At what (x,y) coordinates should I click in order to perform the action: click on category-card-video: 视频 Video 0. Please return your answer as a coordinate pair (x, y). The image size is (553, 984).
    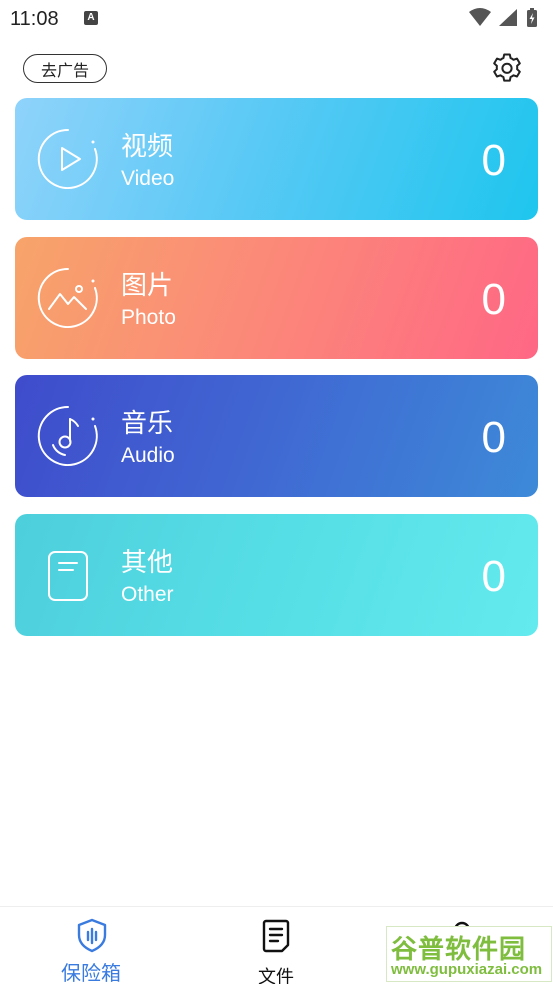
    Looking at the image, I should click on (276, 159).